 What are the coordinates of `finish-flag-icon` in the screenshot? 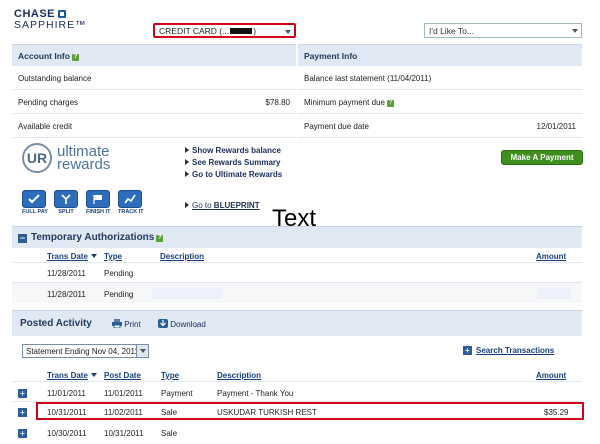 It's located at (98, 199).